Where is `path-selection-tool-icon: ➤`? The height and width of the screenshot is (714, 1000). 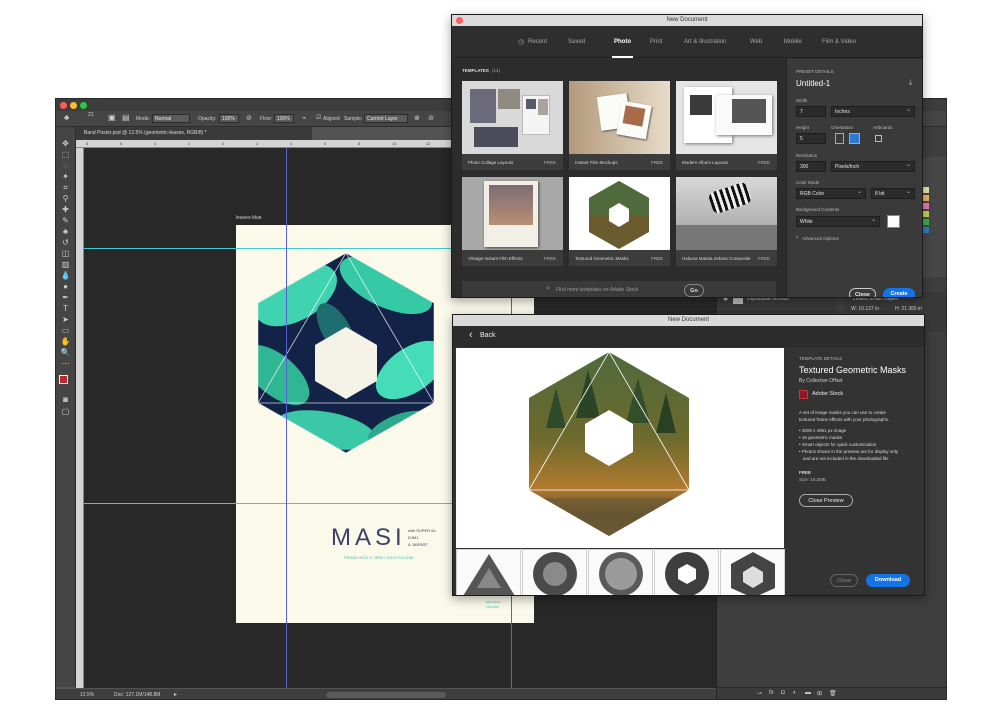
path-selection-tool-icon: ➤ is located at coordinates (65, 320).